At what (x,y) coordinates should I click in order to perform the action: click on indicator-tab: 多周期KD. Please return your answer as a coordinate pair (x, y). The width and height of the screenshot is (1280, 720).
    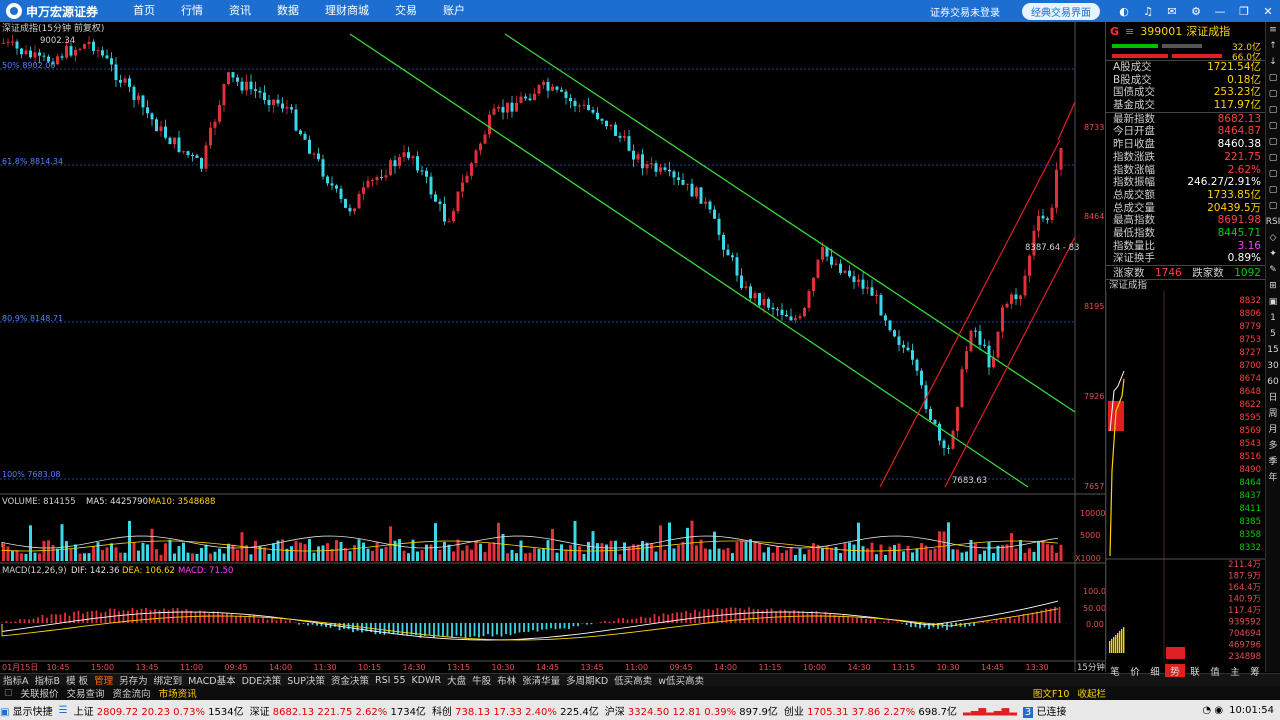
    Looking at the image, I should click on (587, 680).